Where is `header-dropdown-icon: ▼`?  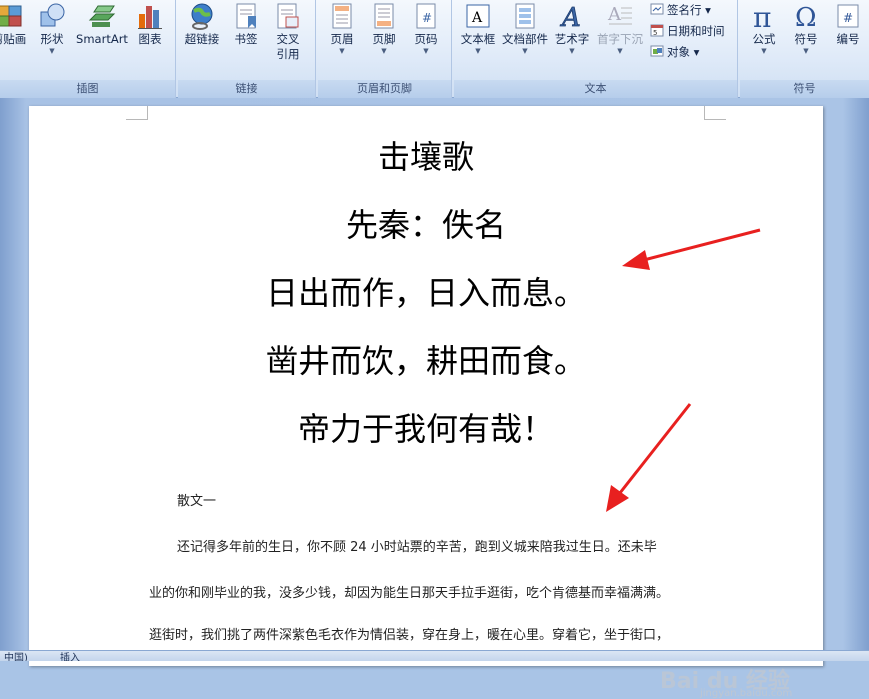
header-dropdown-icon: ▼ is located at coordinates (342, 51).